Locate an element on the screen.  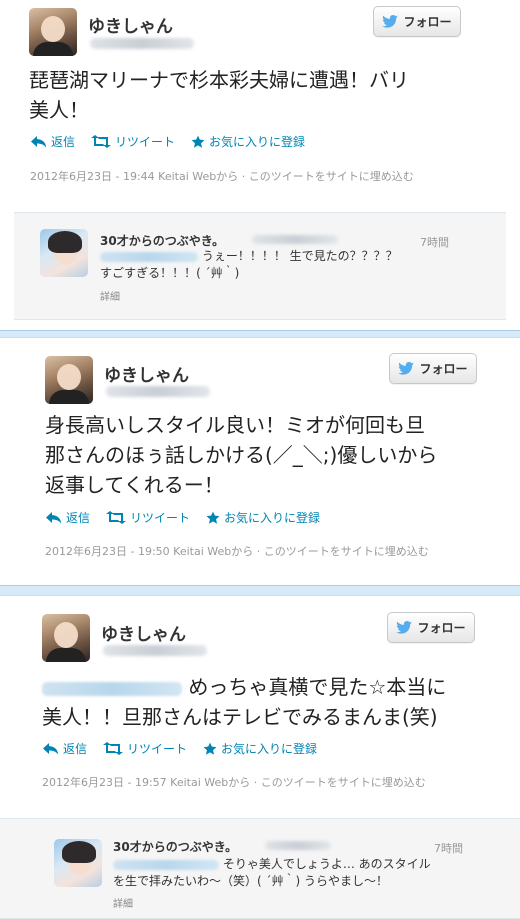
tweet-line: 返事してくれるー！ is located at coordinates (134, 485).